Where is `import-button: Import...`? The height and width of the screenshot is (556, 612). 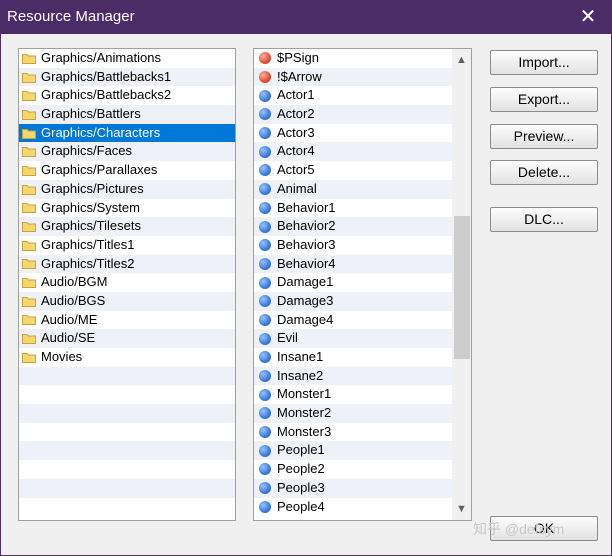 import-button: Import... is located at coordinates (544, 62).